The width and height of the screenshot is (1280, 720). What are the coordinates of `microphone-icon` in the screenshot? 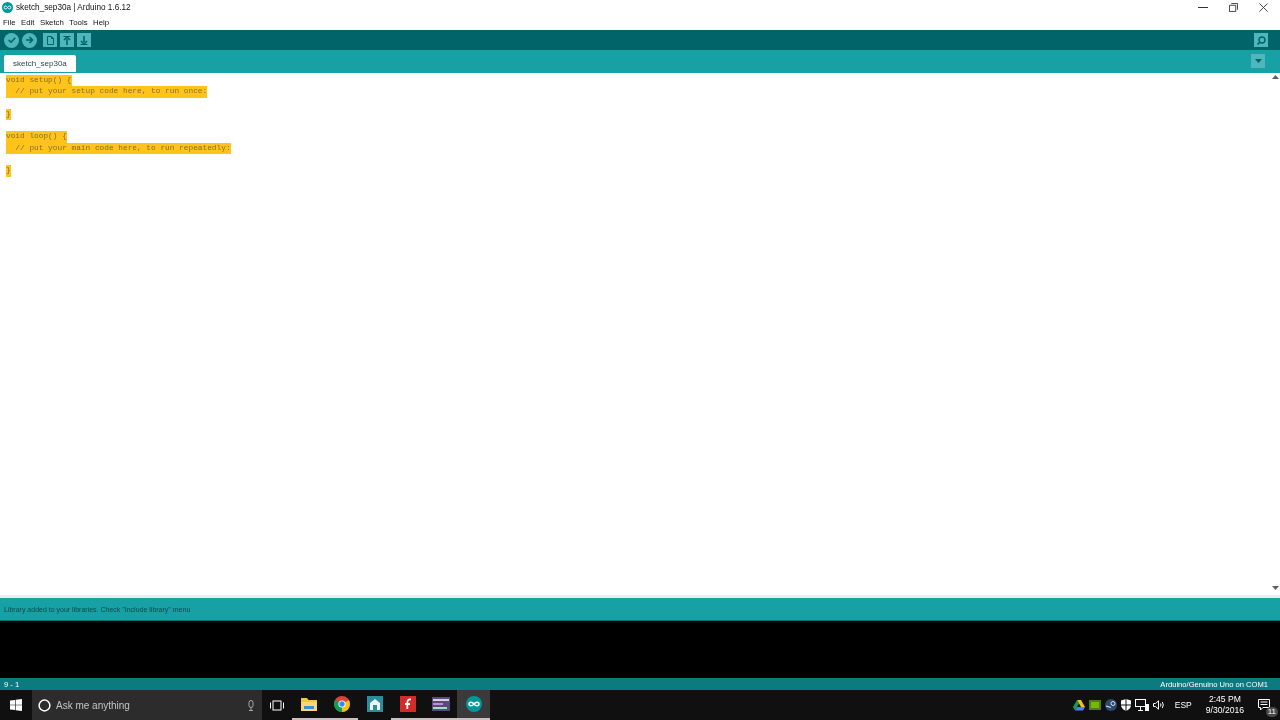 It's located at (251, 705).